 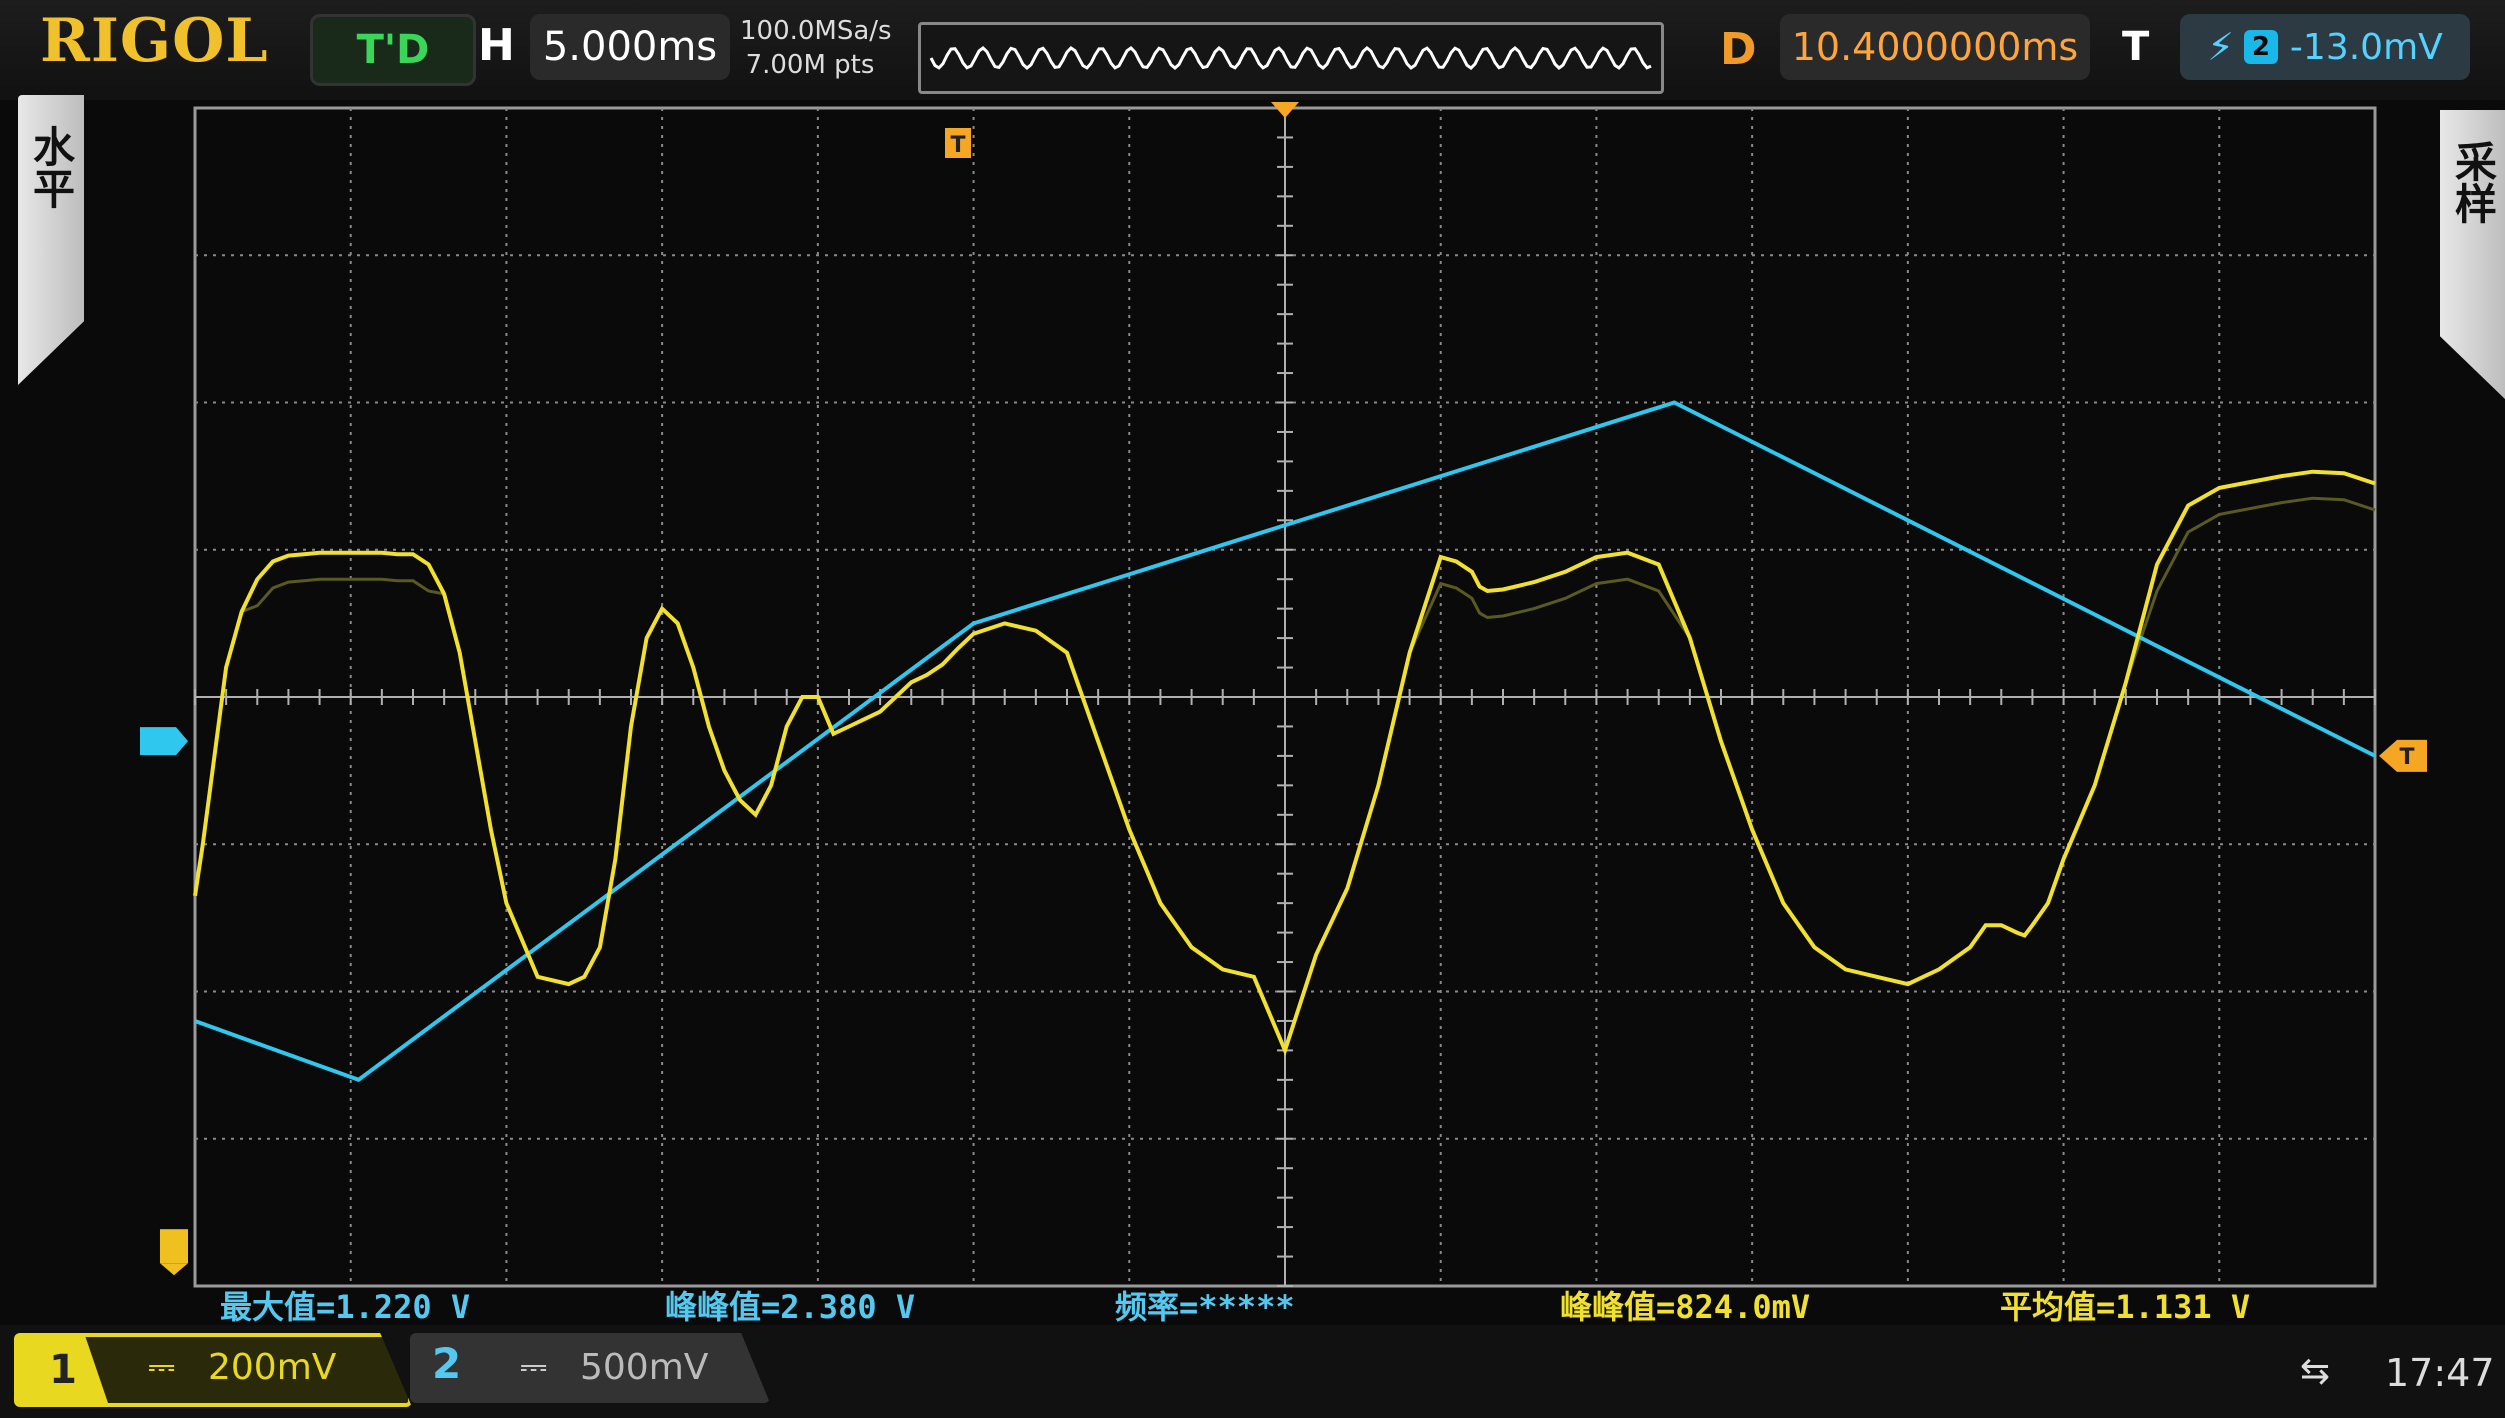 I want to click on channel-2-number: 2, so click(x=447, y=1363).